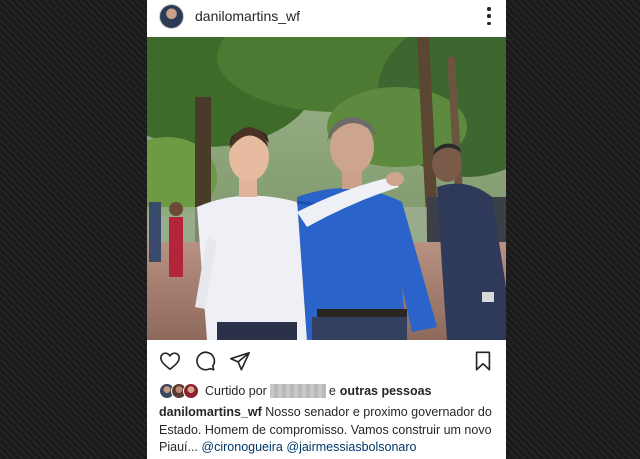 The height and width of the screenshot is (459, 640). What do you see at coordinates (236, 391) in the screenshot?
I see `liked-by-label: Curtido por` at bounding box center [236, 391].